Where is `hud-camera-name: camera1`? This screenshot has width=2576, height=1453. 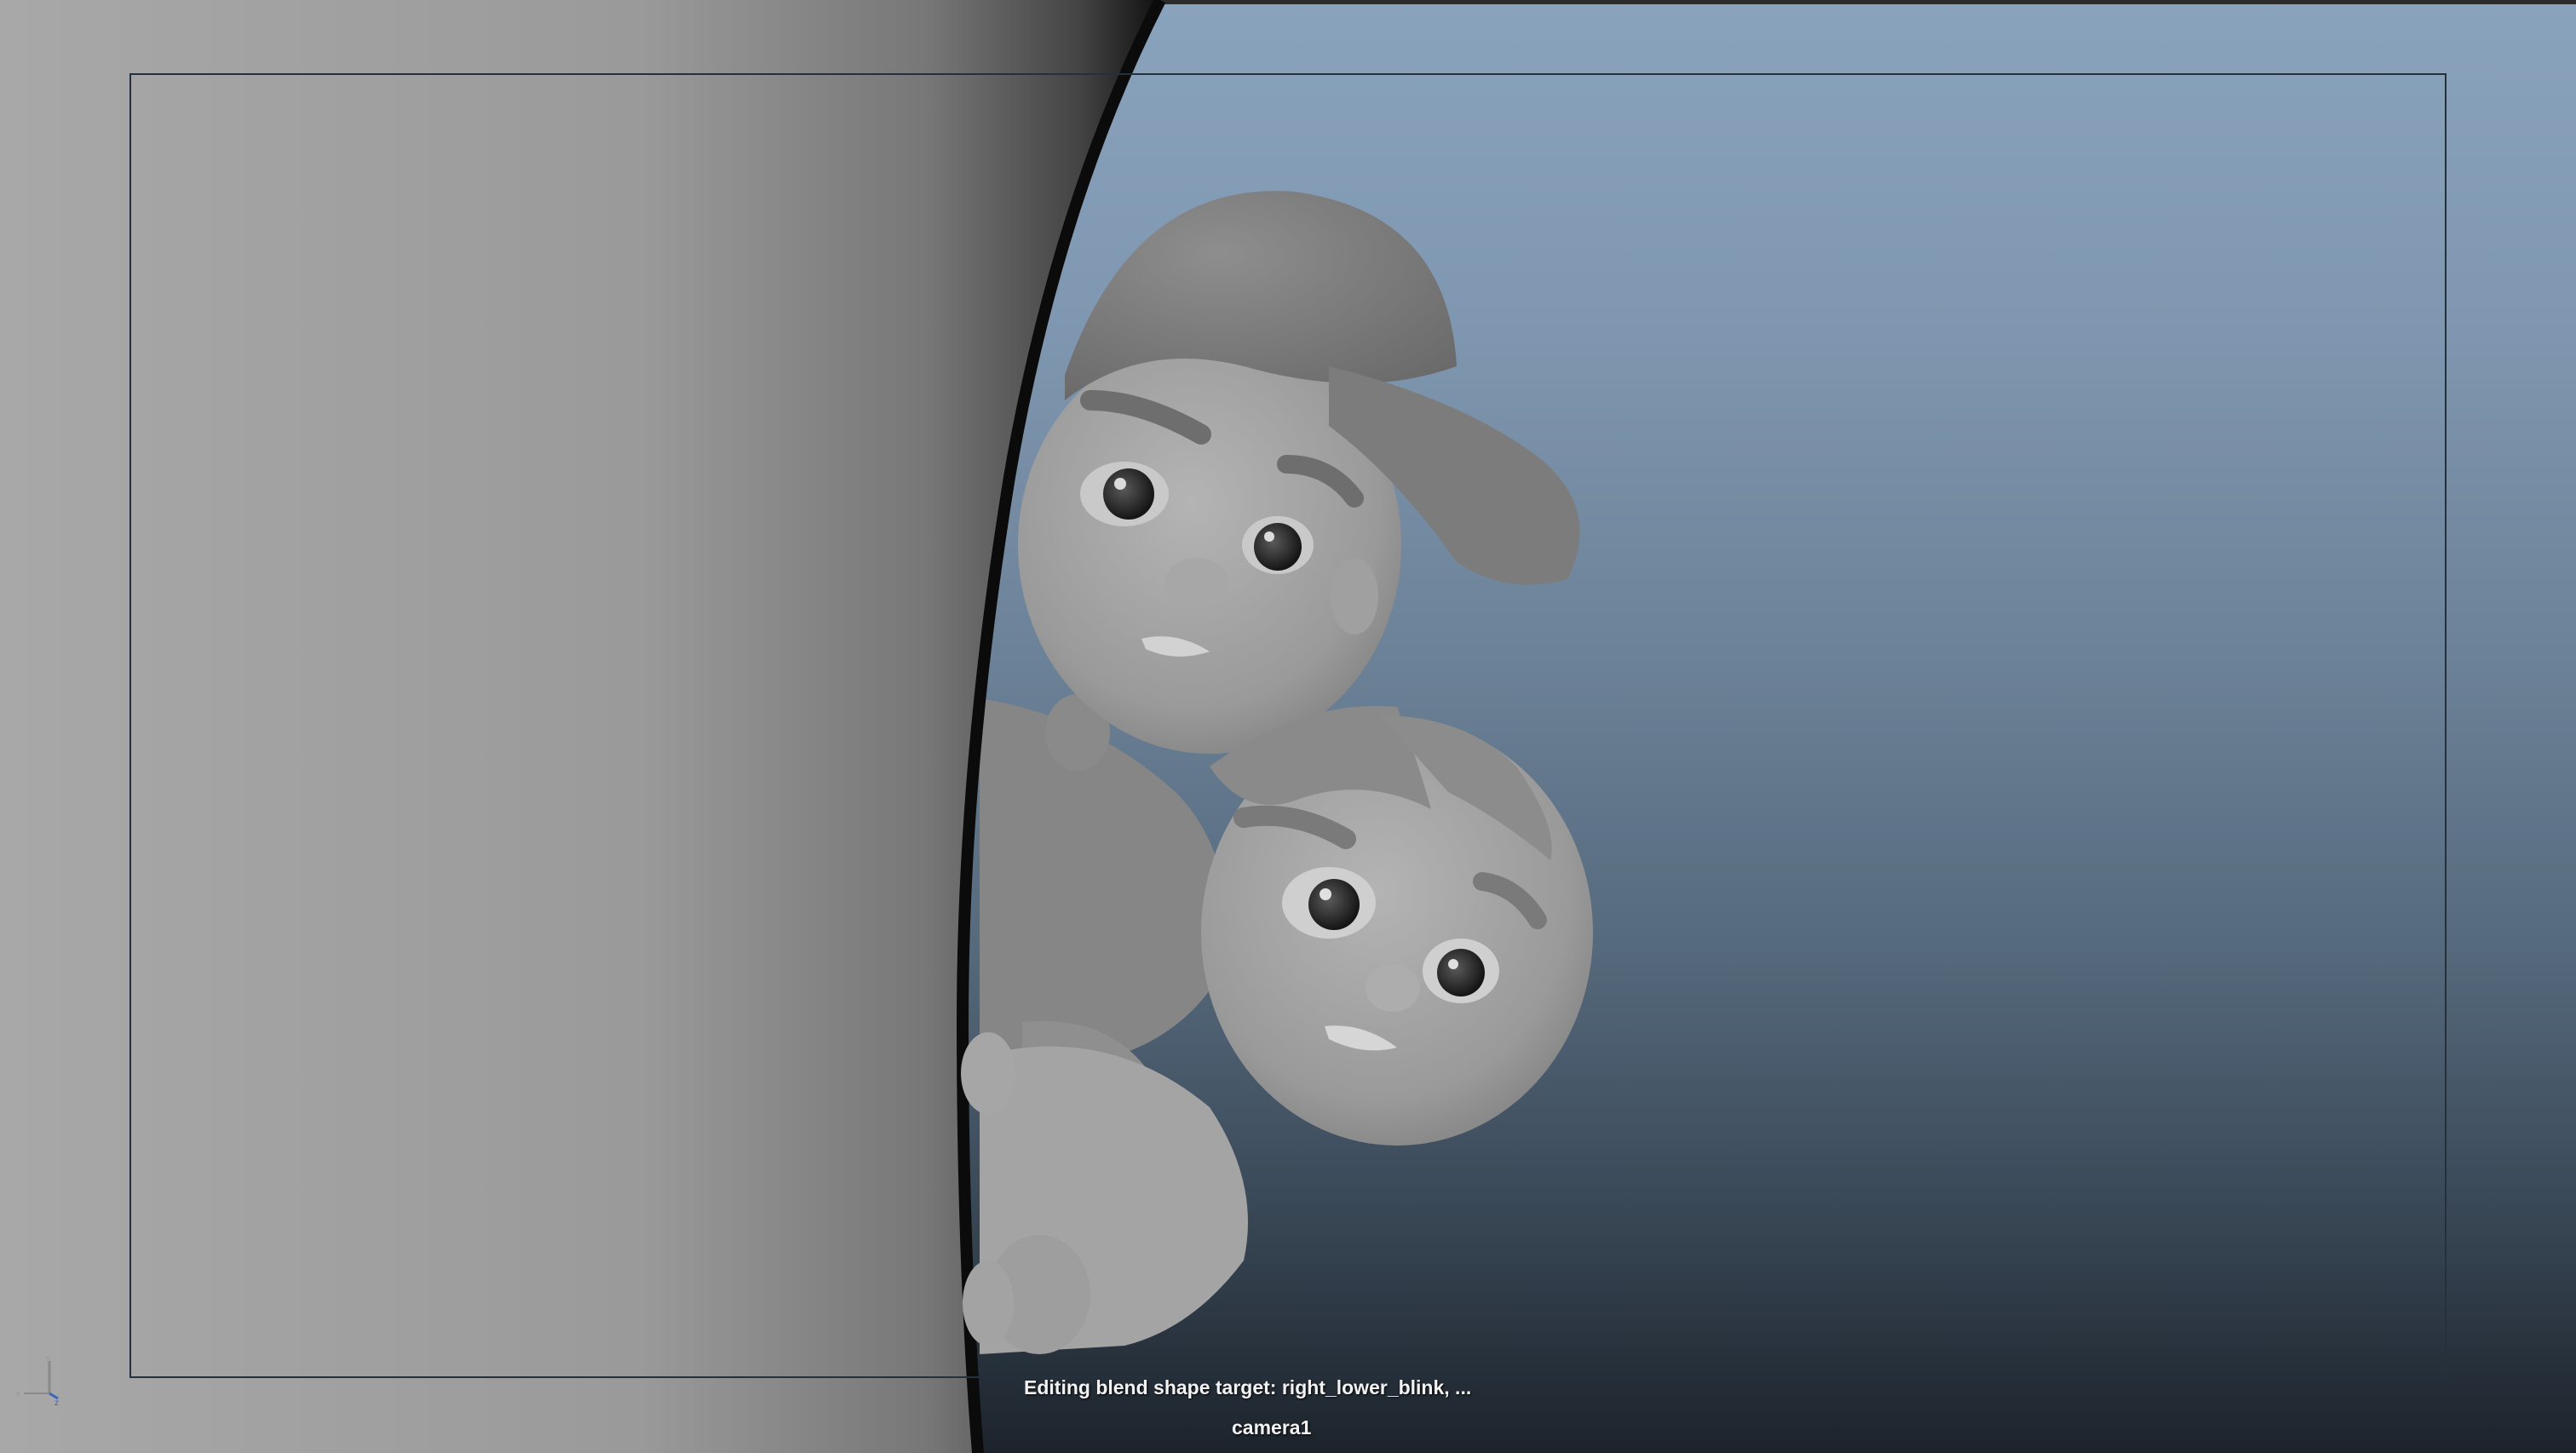 hud-camera-name: camera1 is located at coordinates (1272, 1427).